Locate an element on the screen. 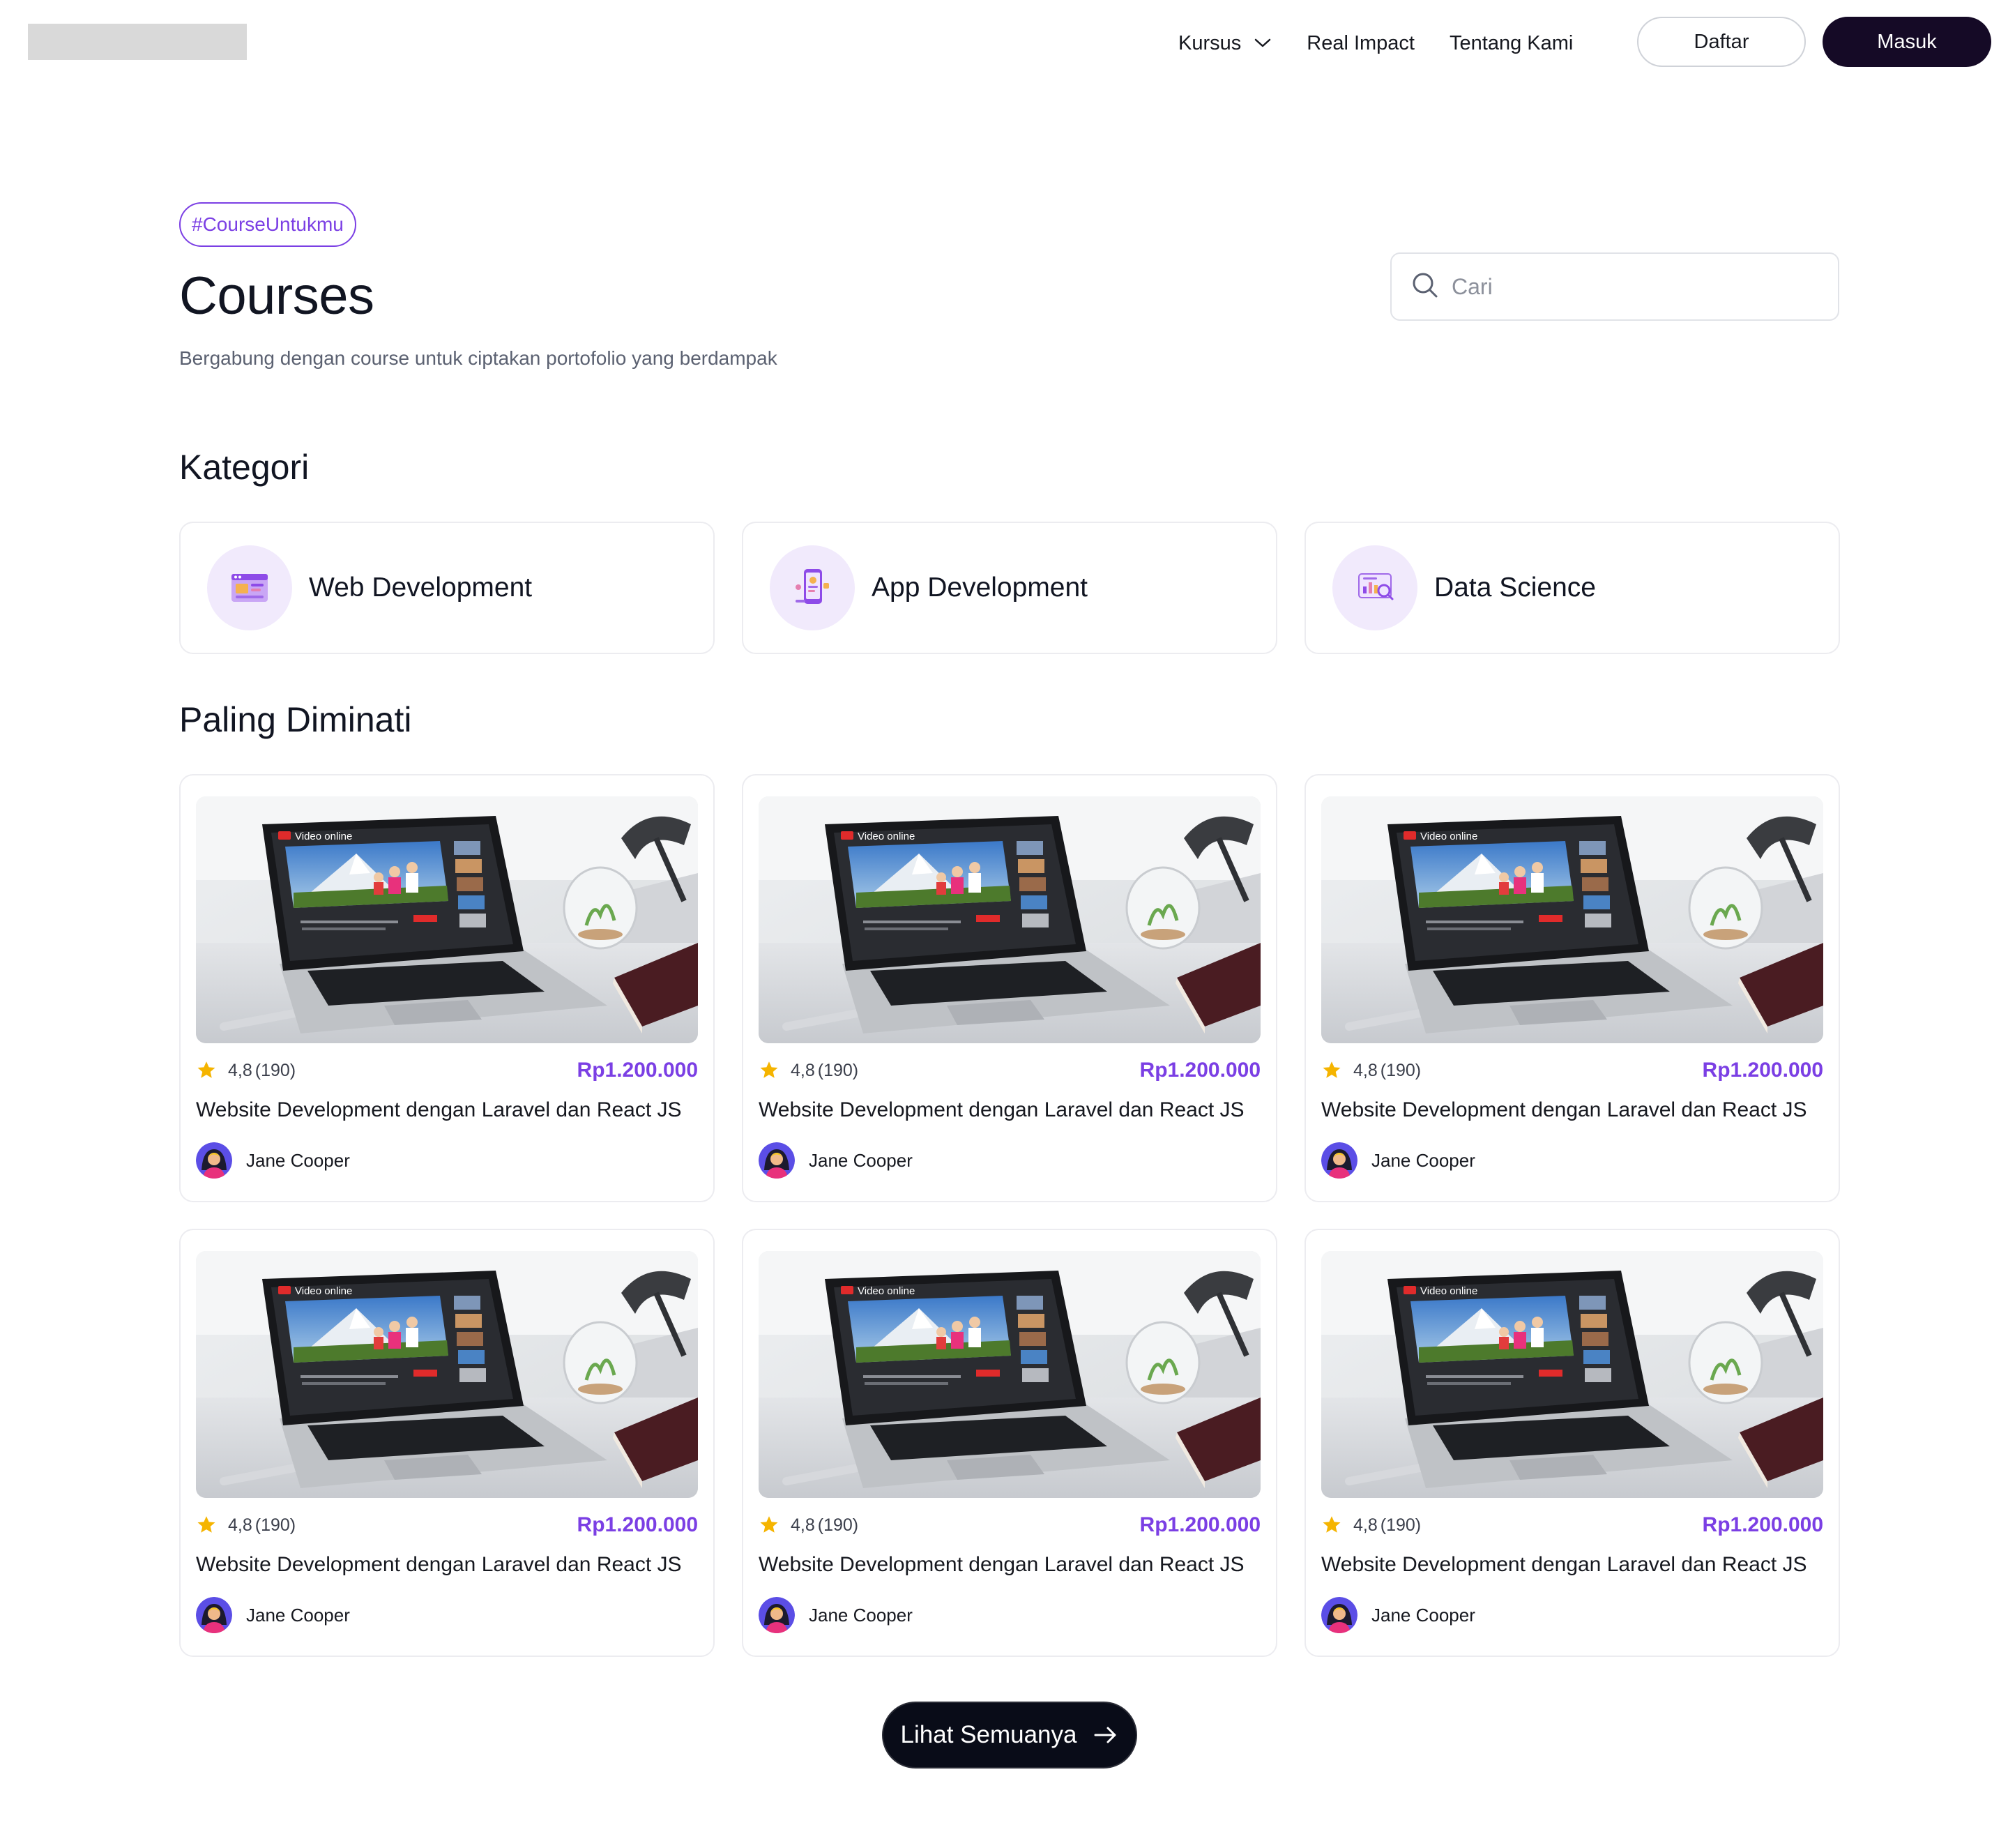 The width and height of the screenshot is (2008, 1848). nav-links: Kursus Real Impact Tentang Kami is located at coordinates (1375, 43).